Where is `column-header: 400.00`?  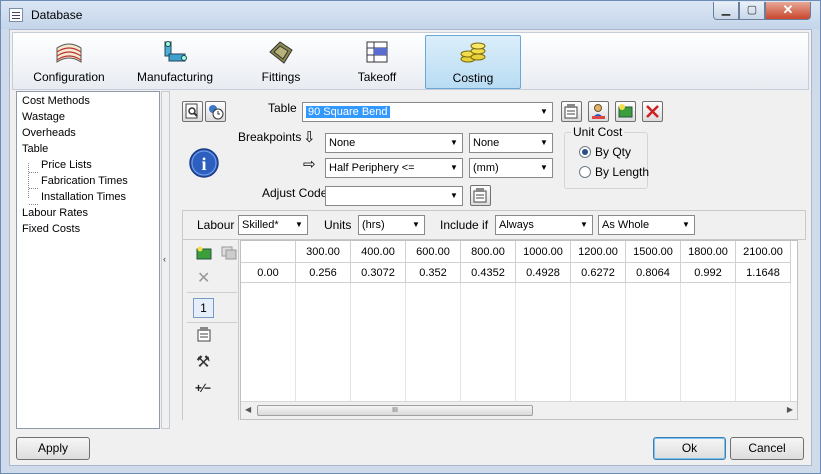
column-header: 400.00 is located at coordinates (378, 252).